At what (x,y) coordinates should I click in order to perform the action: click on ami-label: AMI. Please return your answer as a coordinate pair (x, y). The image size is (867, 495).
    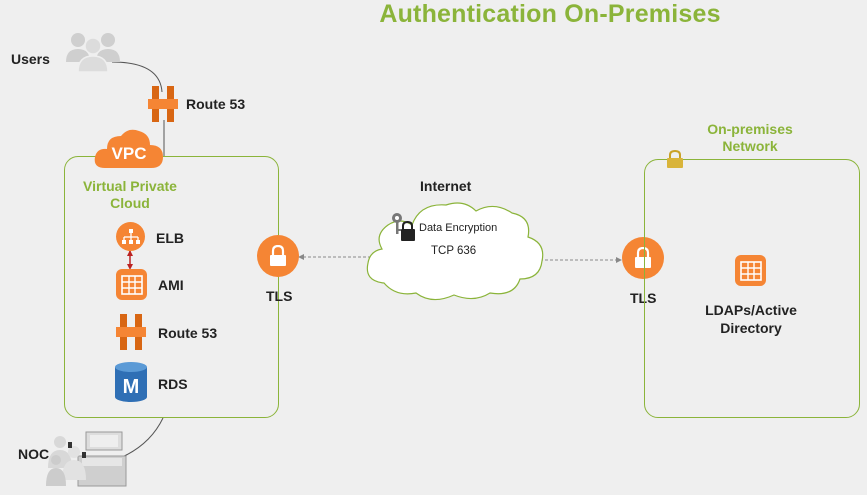
    Looking at the image, I should click on (171, 285).